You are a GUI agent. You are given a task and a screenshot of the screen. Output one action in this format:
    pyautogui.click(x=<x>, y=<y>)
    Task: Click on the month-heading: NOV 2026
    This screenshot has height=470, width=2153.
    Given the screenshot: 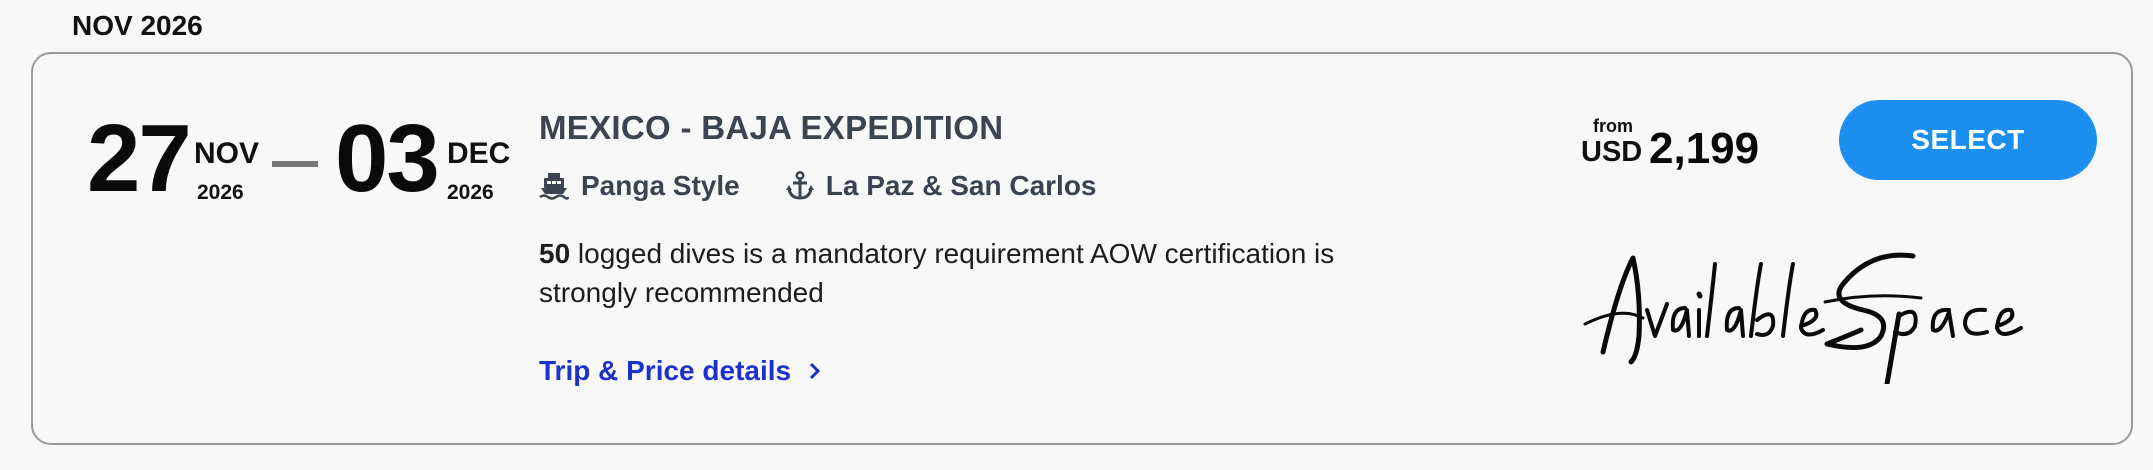 What is the action you would take?
    pyautogui.click(x=137, y=25)
    